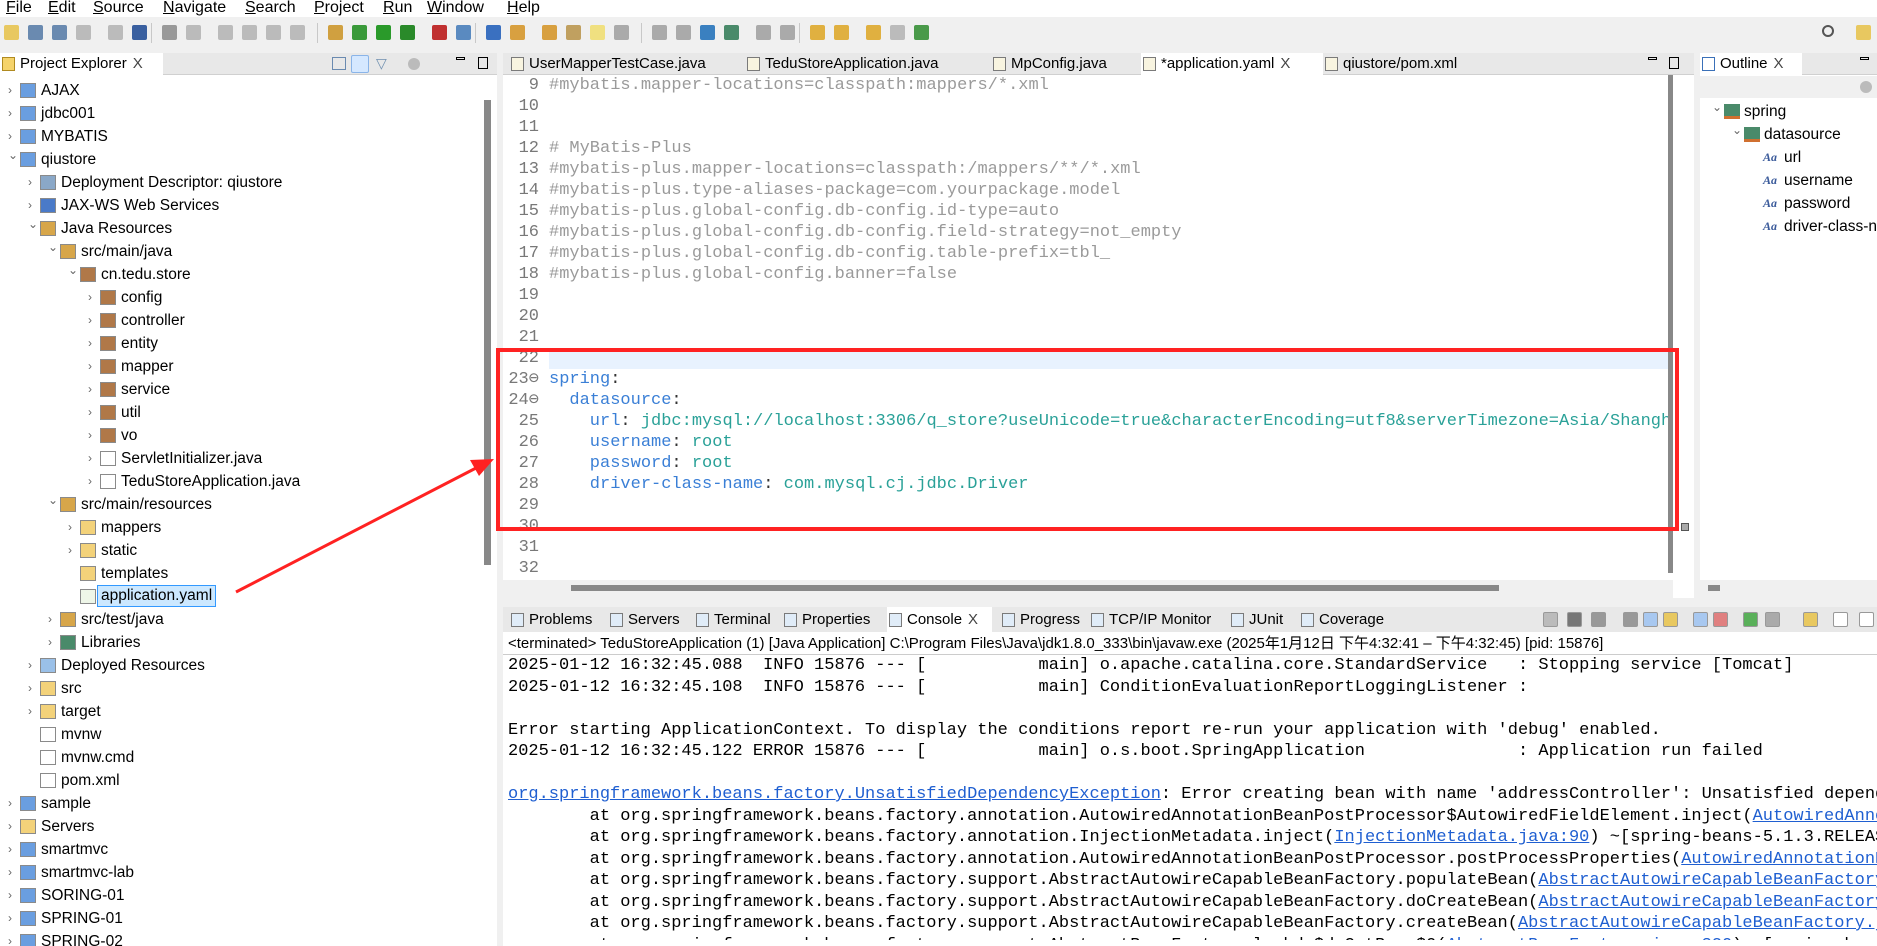  I want to click on annotation-arrow, so click(364, 526).